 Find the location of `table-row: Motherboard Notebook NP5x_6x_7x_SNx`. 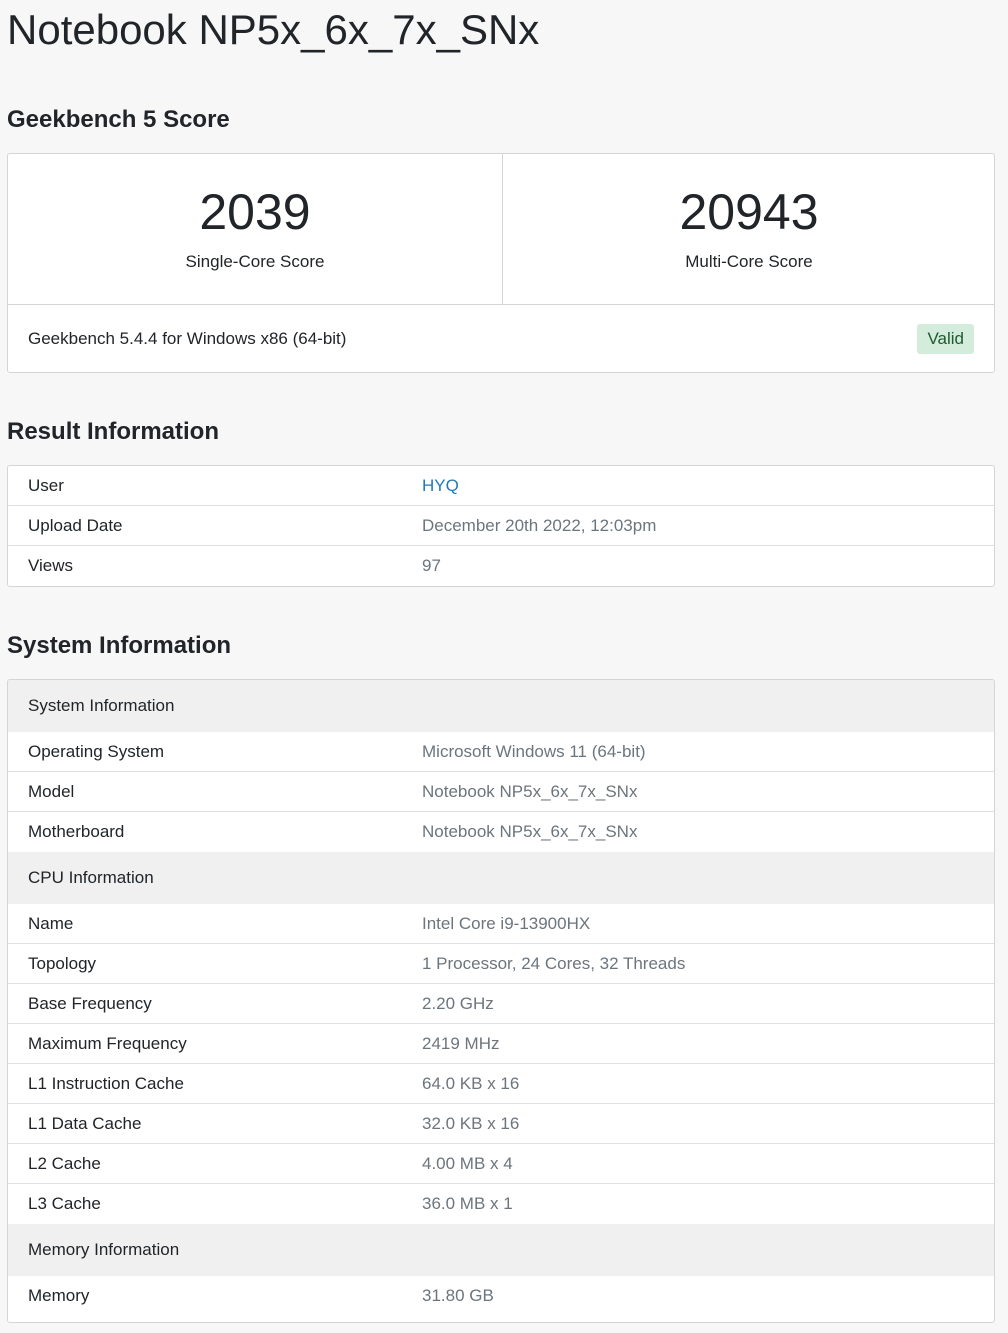

table-row: Motherboard Notebook NP5x_6x_7x_SNx is located at coordinates (501, 832).